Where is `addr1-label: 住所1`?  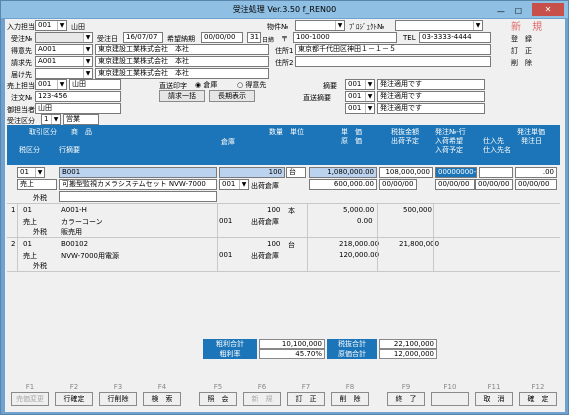 addr1-label: 住所1 is located at coordinates (284, 51).